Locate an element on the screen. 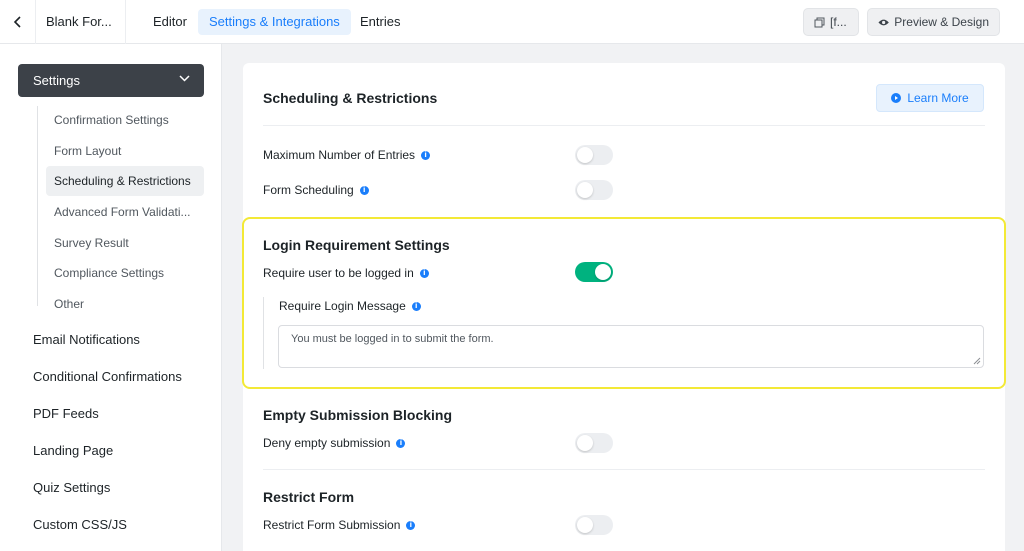 This screenshot has height=551, width=1024. submenu-guide-line is located at coordinates (37, 206).